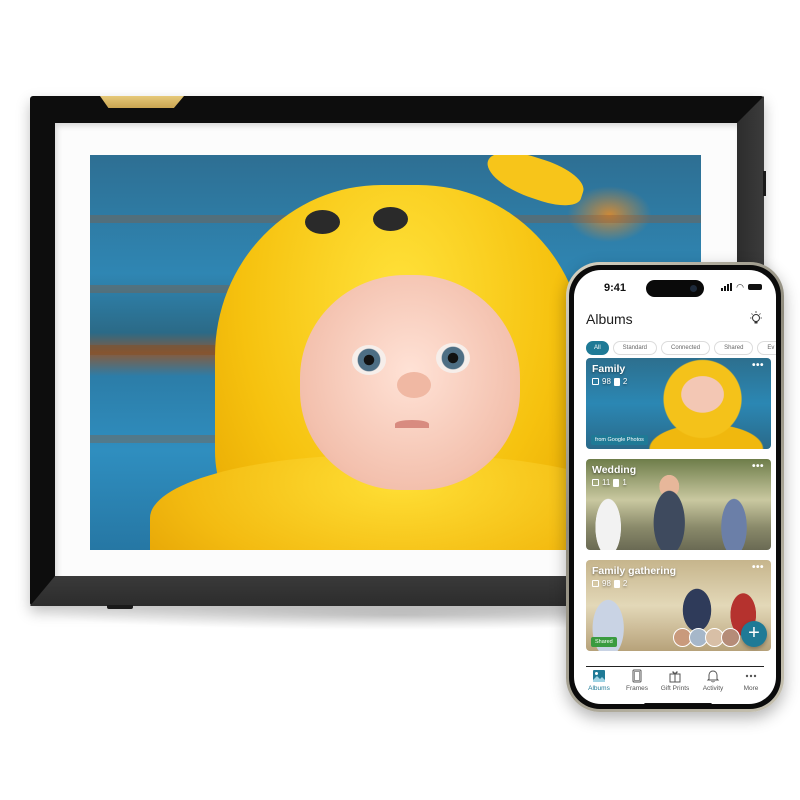  What do you see at coordinates (693, 288) in the screenshot?
I see `camera-icon` at bounding box center [693, 288].